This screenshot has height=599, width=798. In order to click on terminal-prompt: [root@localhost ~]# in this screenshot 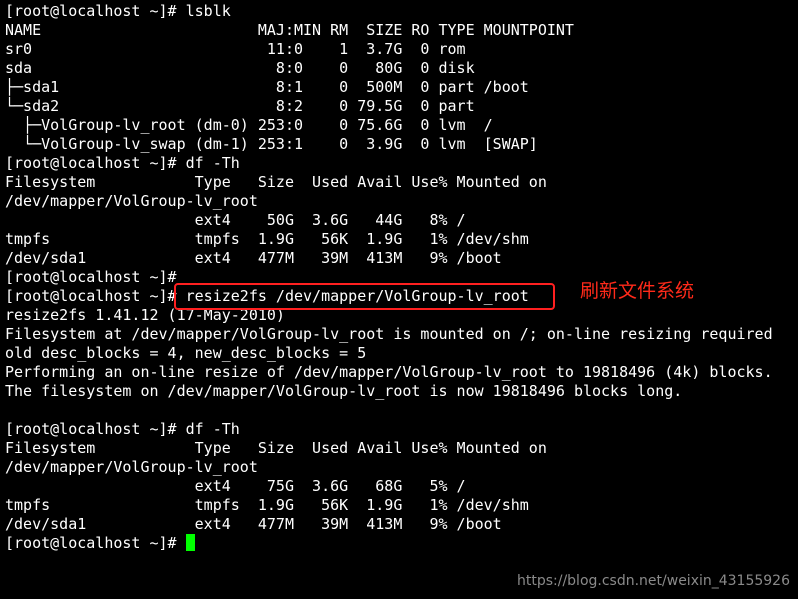, I will do `click(95, 543)`.